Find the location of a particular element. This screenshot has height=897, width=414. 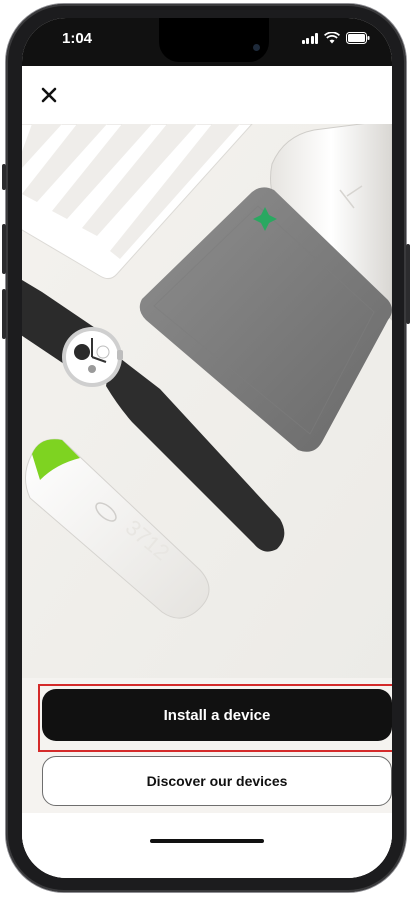

status-icons is located at coordinates (336, 38).